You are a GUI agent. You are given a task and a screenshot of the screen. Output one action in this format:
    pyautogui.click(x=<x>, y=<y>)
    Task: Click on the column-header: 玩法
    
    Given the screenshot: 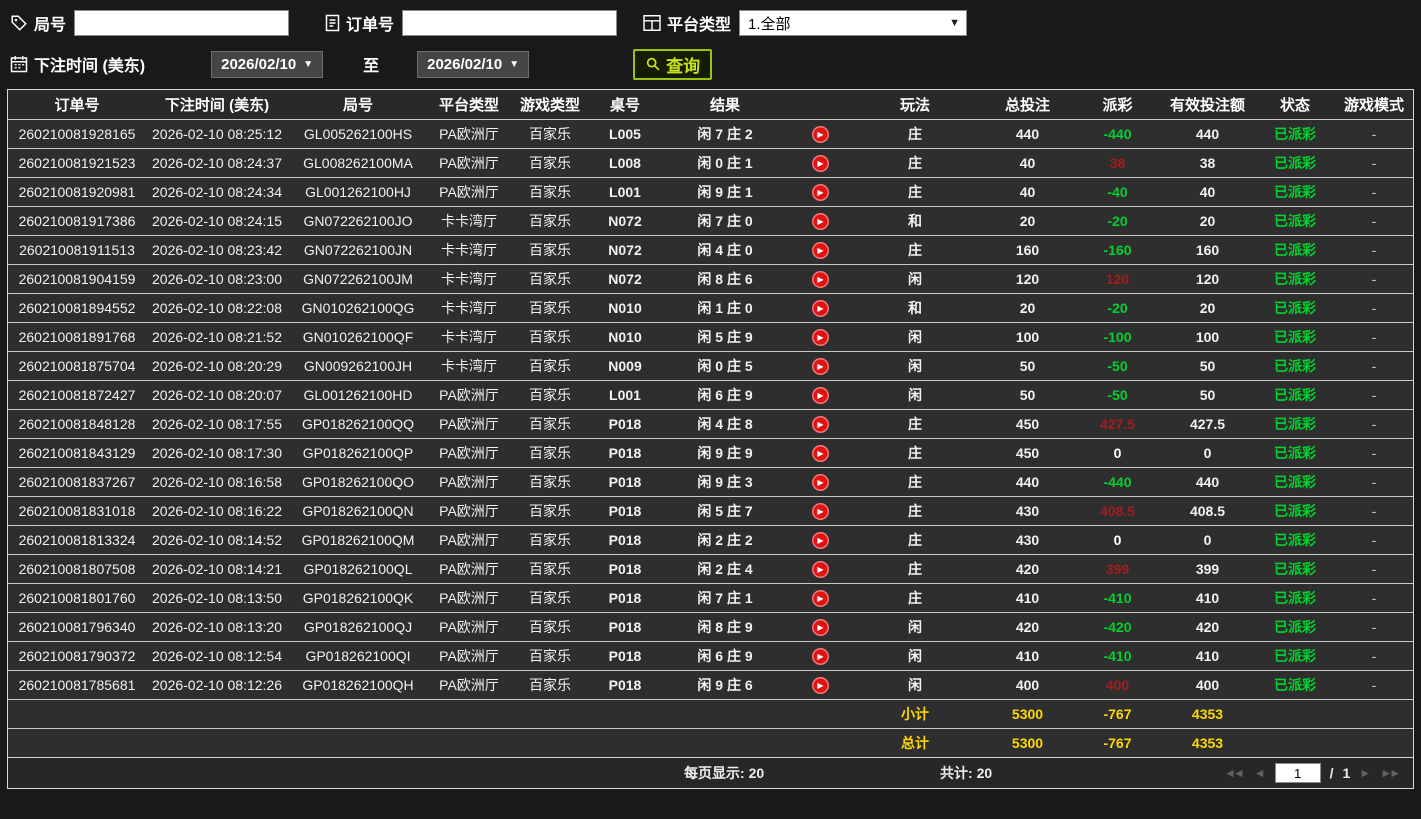 What is the action you would take?
    pyautogui.click(x=915, y=105)
    